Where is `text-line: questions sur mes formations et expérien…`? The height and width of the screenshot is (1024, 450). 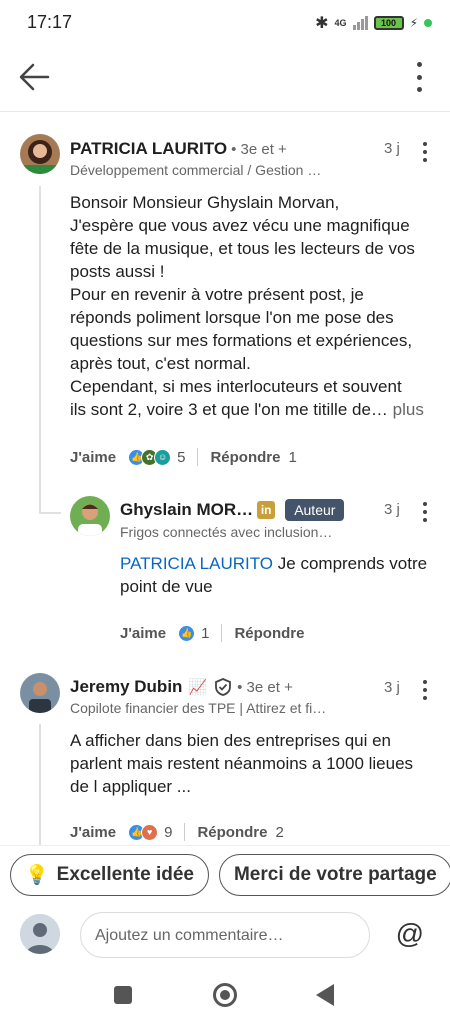
text-line: questions sur mes formations et expérien… is located at coordinates (241, 340).